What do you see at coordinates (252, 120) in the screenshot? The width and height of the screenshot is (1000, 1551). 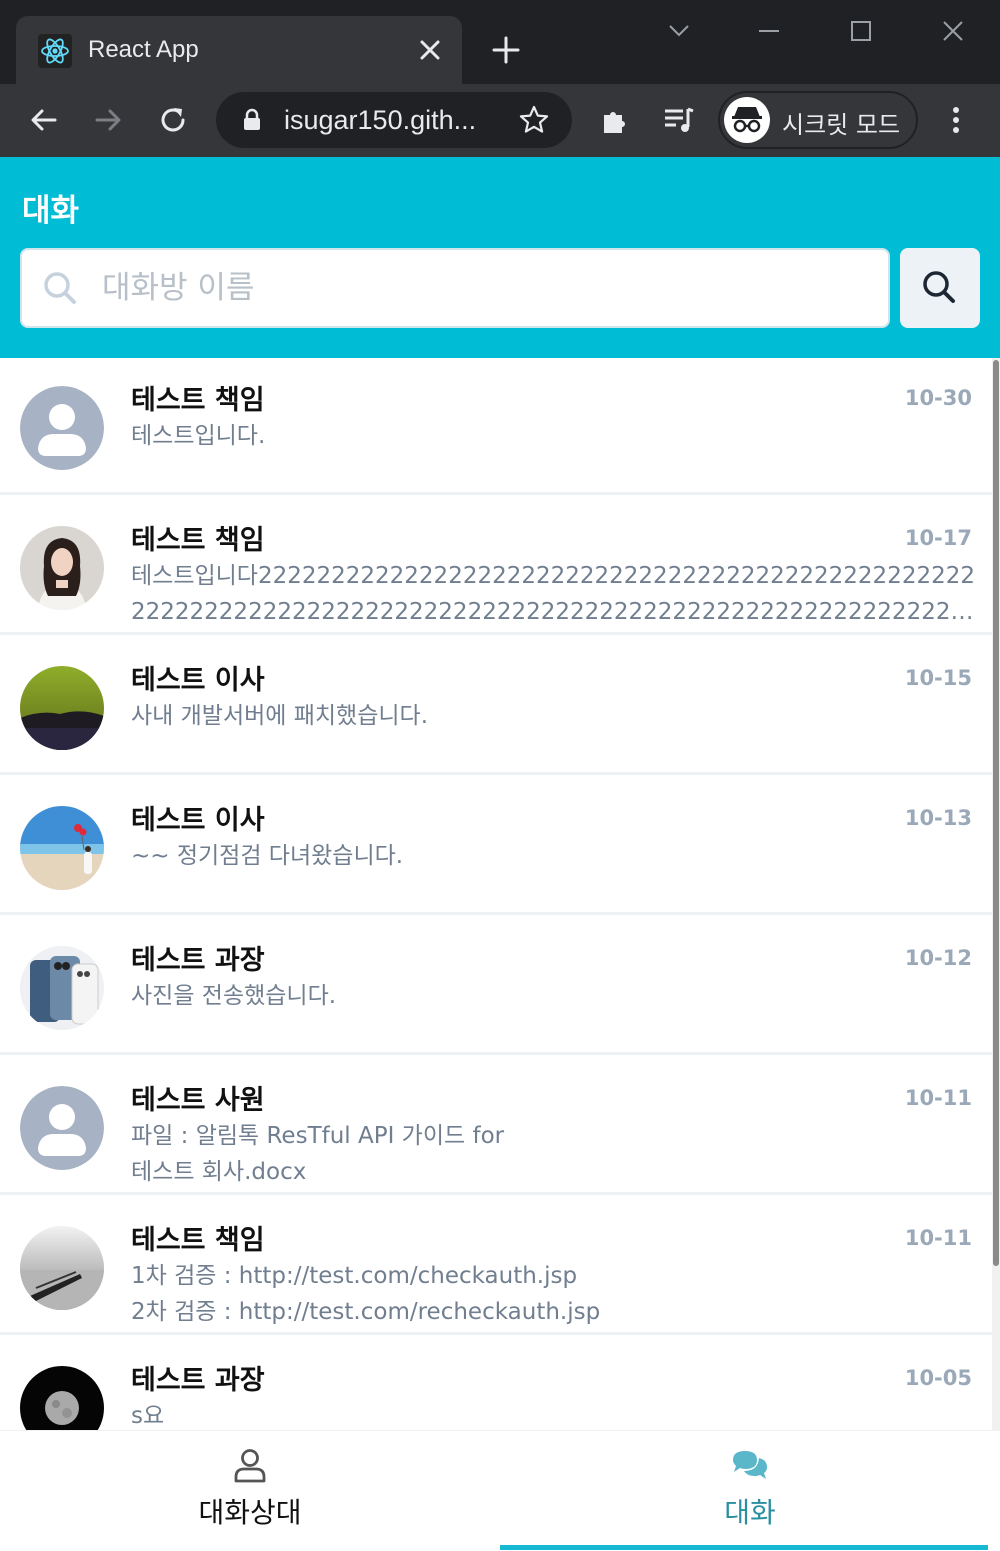 I see `lock-icon` at bounding box center [252, 120].